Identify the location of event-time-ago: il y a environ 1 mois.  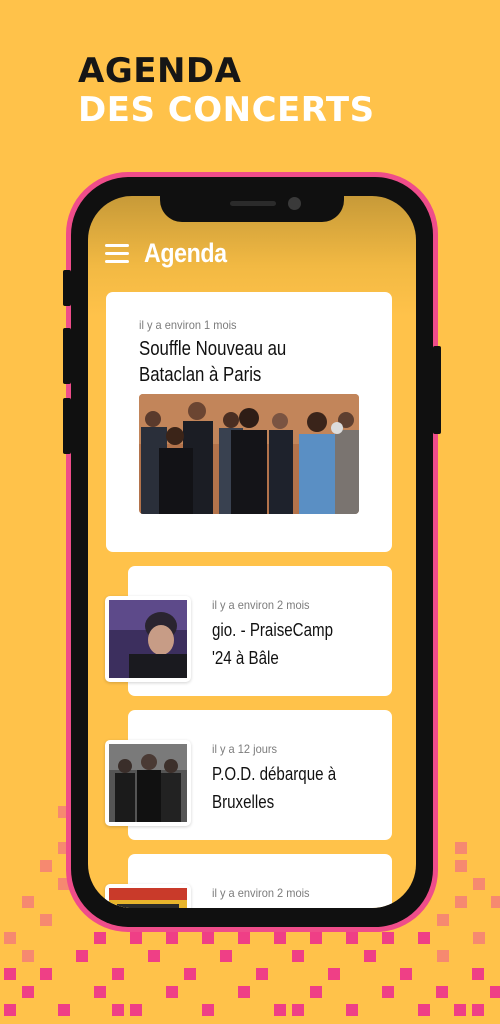
(188, 325).